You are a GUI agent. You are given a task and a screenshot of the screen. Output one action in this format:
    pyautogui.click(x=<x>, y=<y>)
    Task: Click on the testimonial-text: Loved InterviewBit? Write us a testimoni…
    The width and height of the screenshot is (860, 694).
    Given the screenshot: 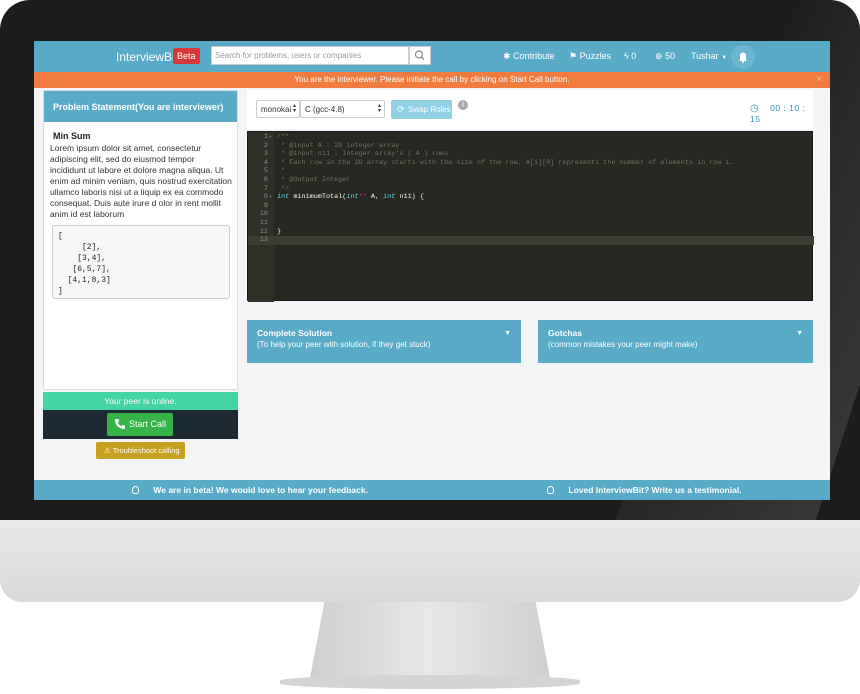 What is the action you would take?
    pyautogui.click(x=655, y=490)
    